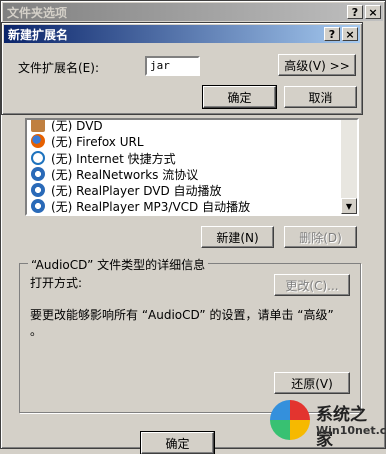  Describe the element at coordinates (38, 141) in the screenshot. I see `firefox-icon` at that location.